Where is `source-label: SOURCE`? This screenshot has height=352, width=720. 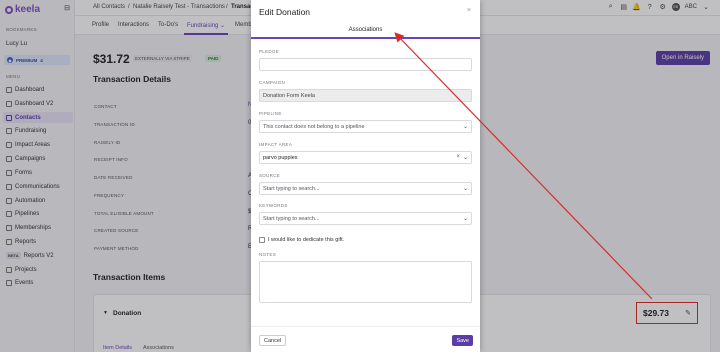 source-label: SOURCE is located at coordinates (270, 175).